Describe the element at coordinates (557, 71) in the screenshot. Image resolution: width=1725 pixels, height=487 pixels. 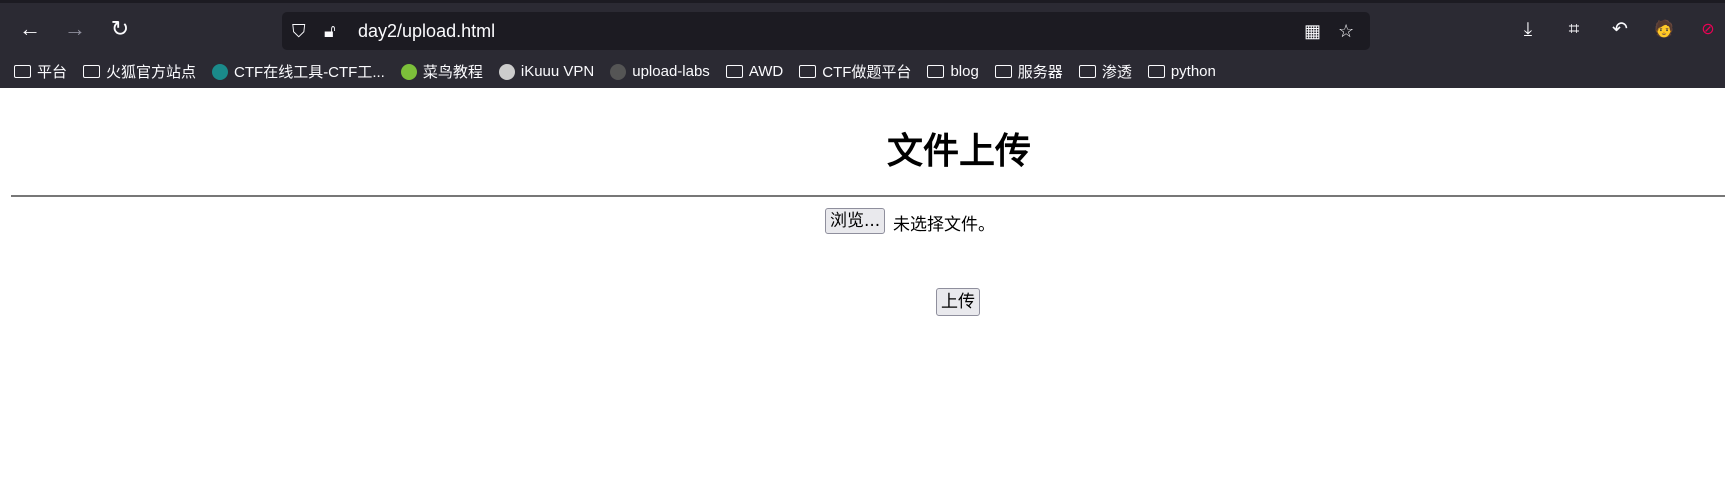
I see `bookmark-label: iKuuu VPN` at that location.